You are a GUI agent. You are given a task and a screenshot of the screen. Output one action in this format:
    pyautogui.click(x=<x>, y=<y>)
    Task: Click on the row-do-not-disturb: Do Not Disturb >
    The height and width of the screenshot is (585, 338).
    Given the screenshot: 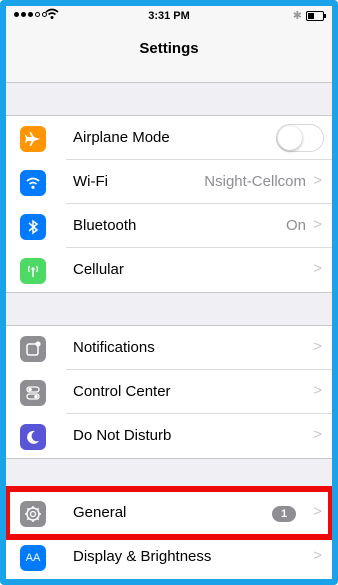 What is the action you would take?
    pyautogui.click(x=169, y=436)
    